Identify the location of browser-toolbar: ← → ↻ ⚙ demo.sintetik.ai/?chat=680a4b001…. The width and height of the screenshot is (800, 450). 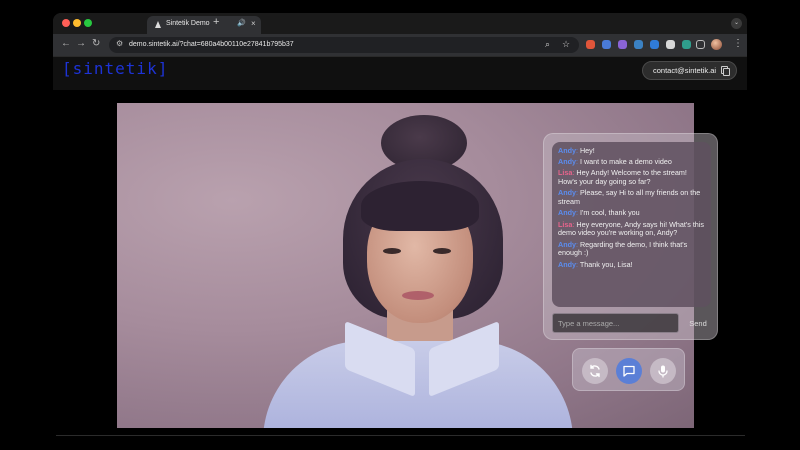
(400, 45).